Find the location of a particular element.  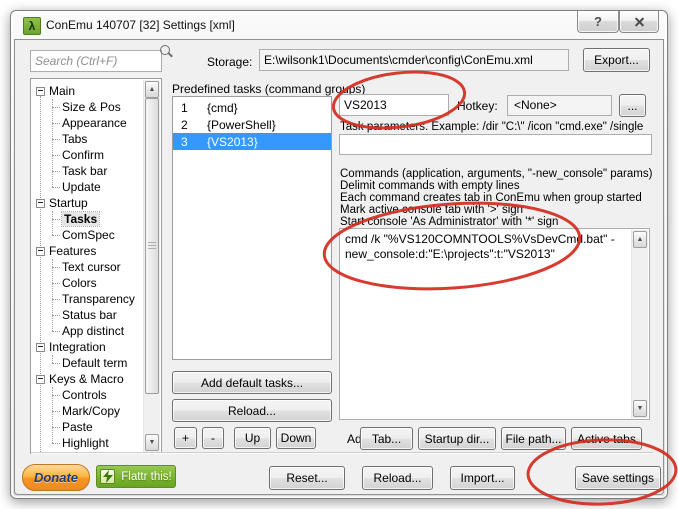

flattr-icon is located at coordinates (107, 476).